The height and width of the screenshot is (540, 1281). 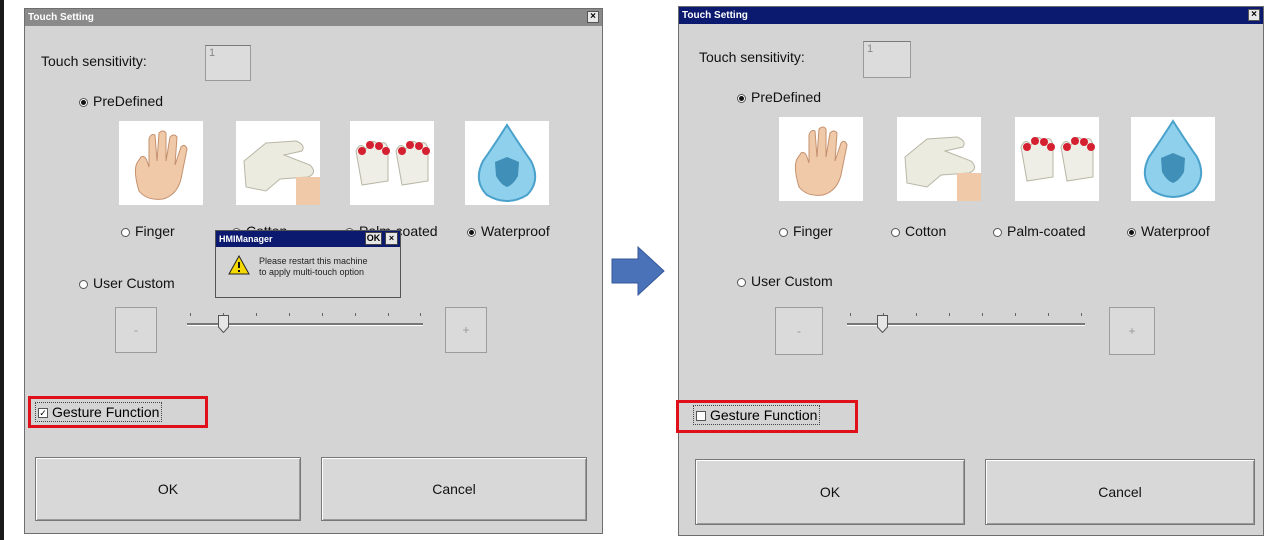 What do you see at coordinates (638, 273) in the screenshot?
I see `right-arrow-icon` at bounding box center [638, 273].